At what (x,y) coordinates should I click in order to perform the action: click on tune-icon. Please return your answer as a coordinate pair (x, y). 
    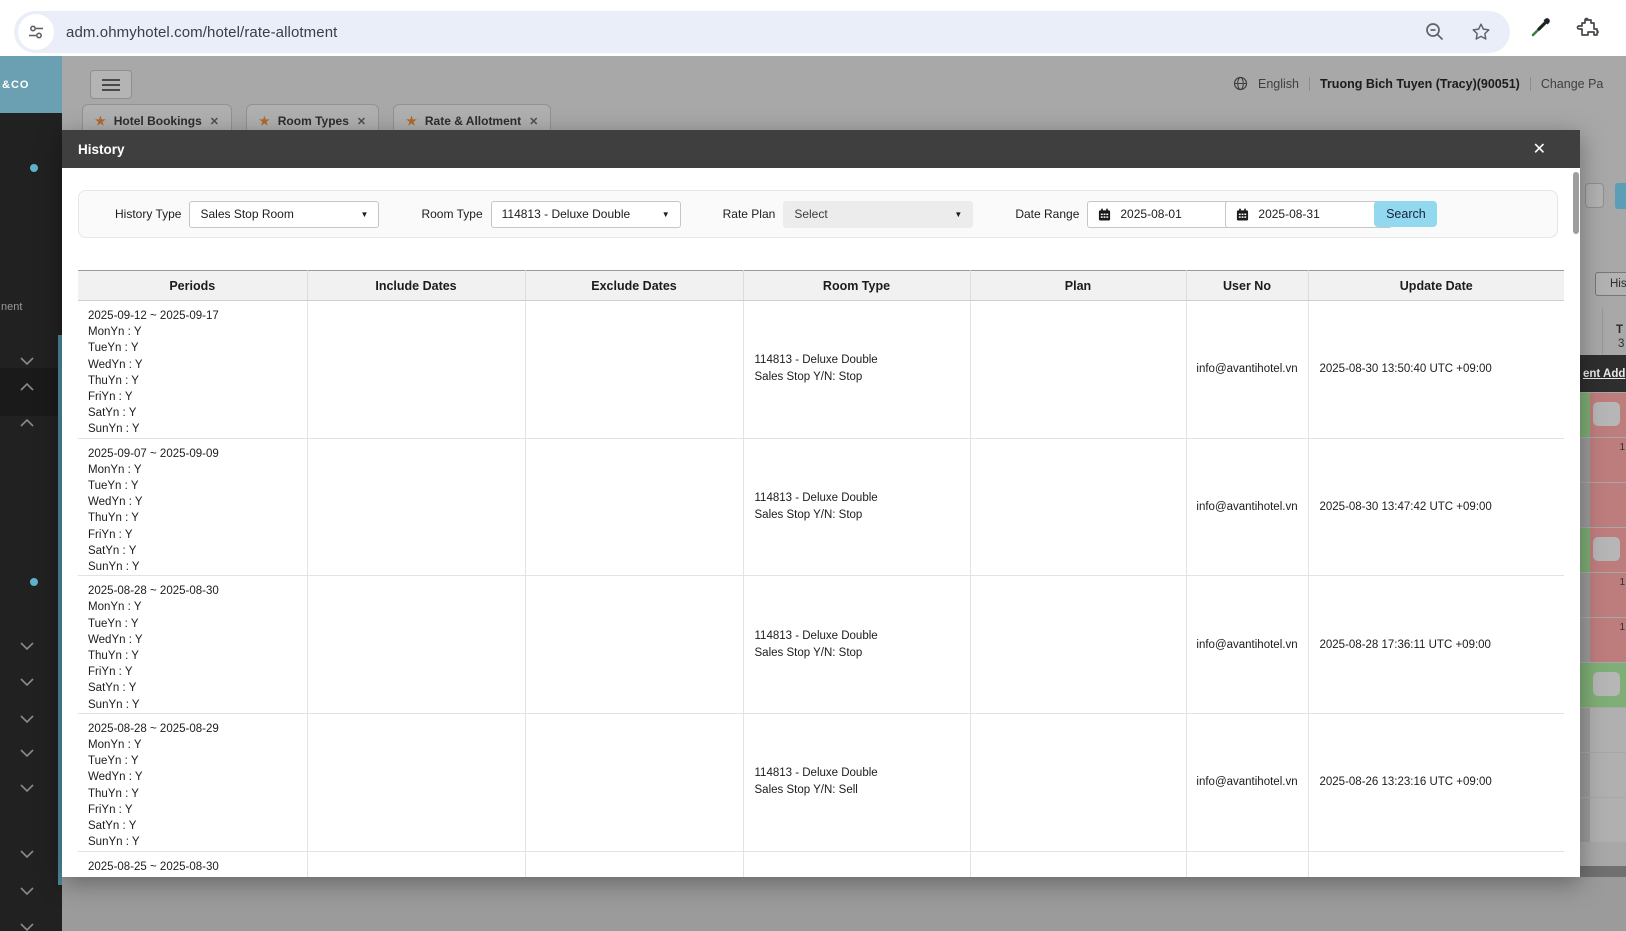
    Looking at the image, I should click on (36, 32).